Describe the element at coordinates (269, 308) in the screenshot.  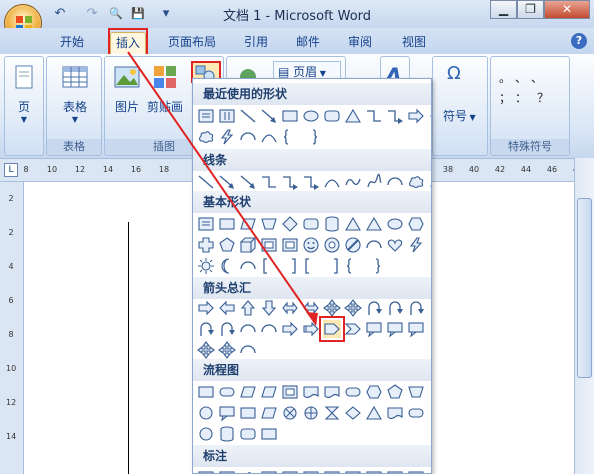
I see `darrow-shape-icon` at that location.